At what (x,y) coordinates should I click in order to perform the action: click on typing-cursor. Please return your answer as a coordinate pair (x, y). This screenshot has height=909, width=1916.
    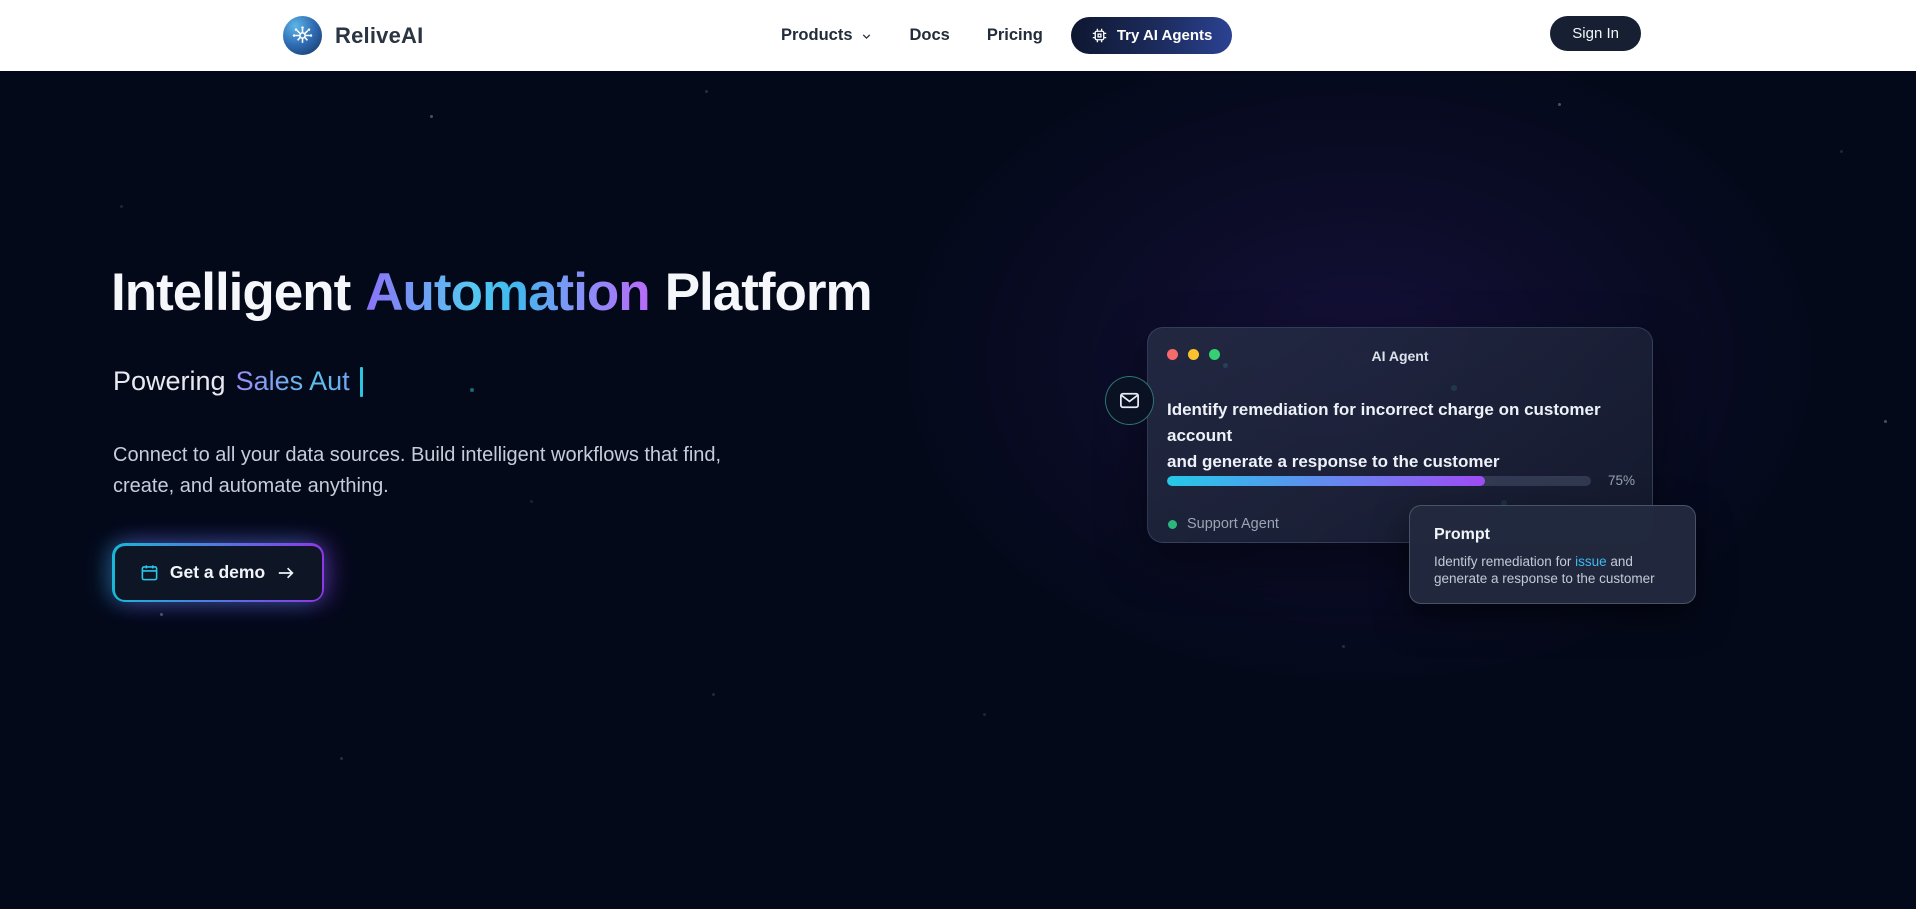
    Looking at the image, I should click on (361, 381).